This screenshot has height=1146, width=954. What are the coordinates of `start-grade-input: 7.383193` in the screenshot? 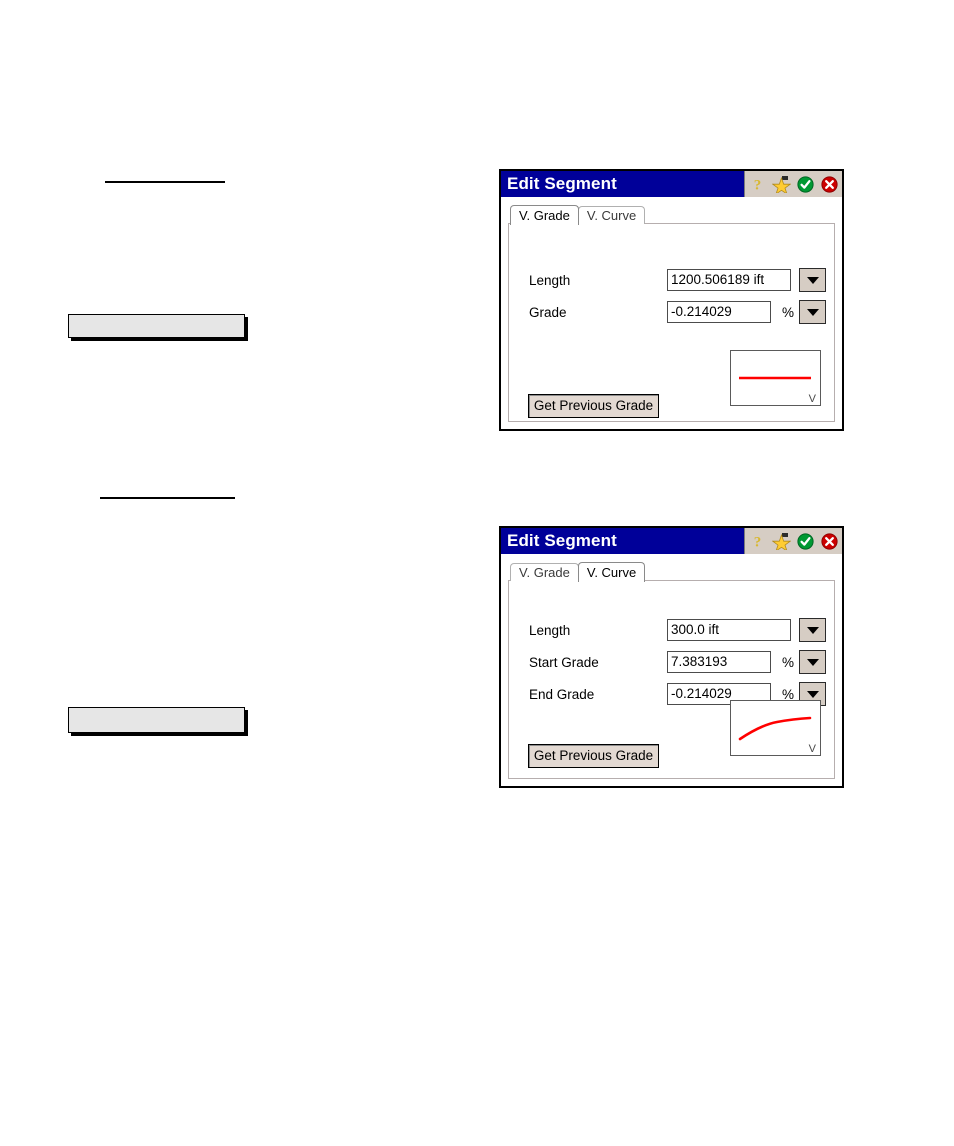 It's located at (719, 662).